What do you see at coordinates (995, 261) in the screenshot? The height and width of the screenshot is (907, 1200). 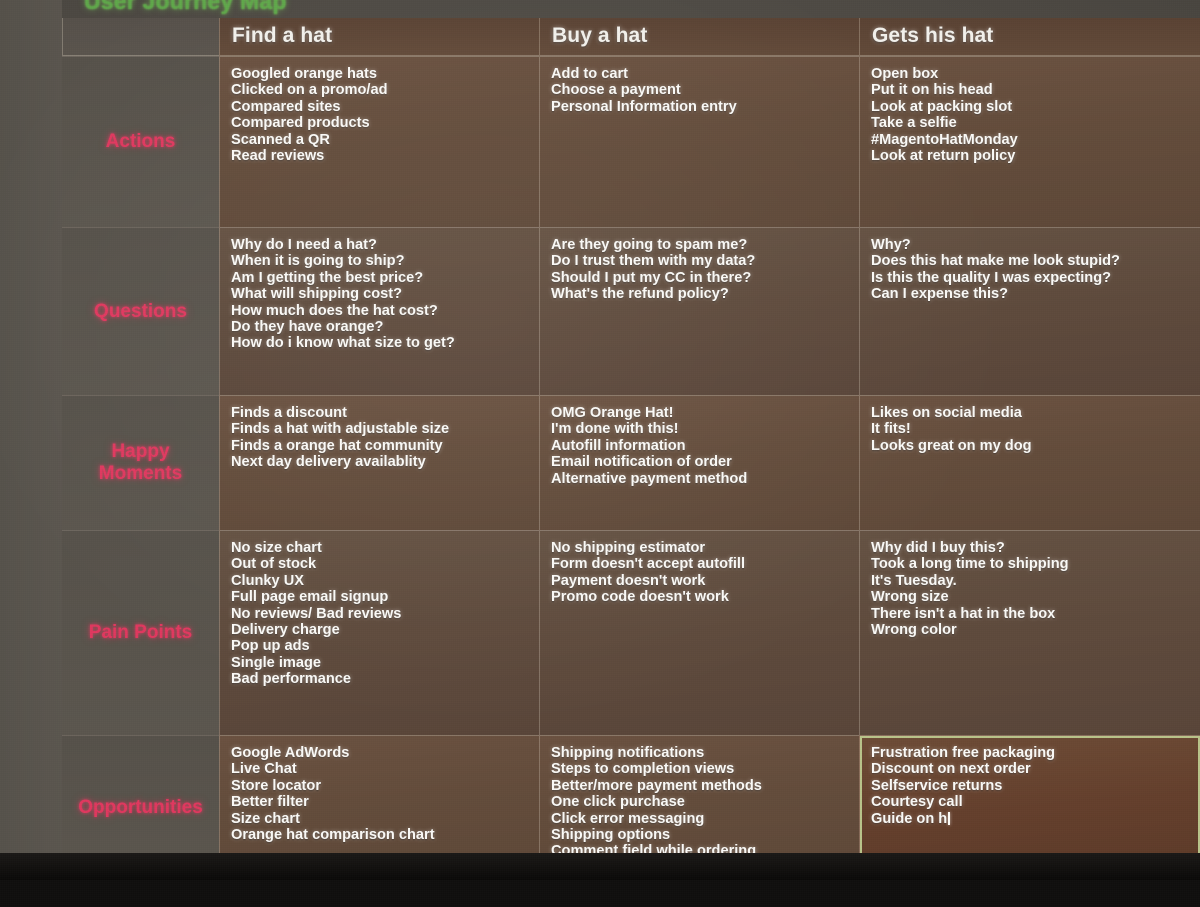 I see `cell-item: Does this hat make me look stupid?` at bounding box center [995, 261].